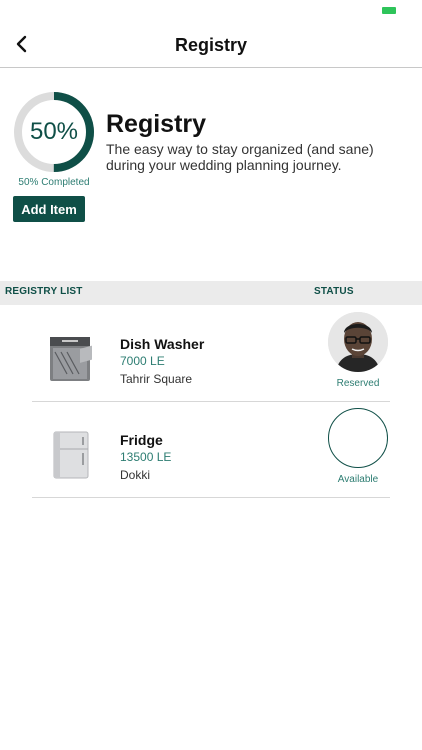  Describe the element at coordinates (54, 131) in the screenshot. I see `progress-percent: 50%` at that location.